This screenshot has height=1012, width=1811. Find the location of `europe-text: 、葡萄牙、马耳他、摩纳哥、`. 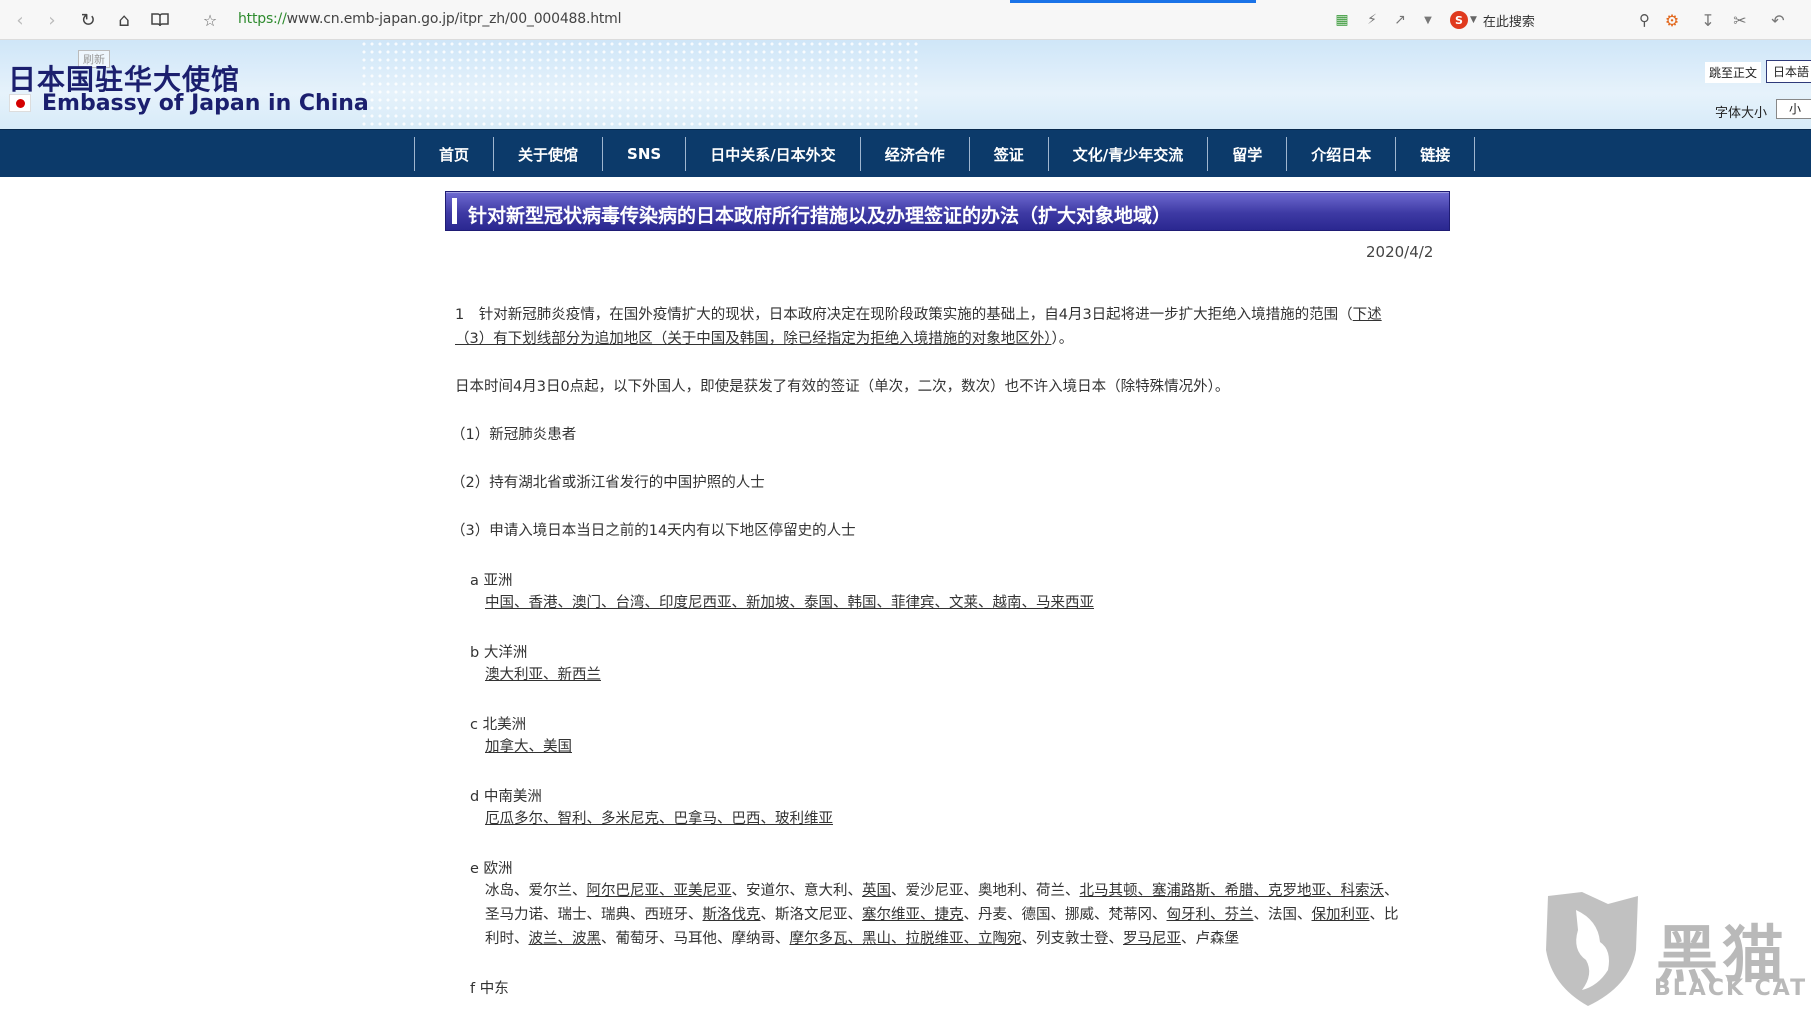

europe-text: 、葡萄牙、马耳他、摩纳哥、 is located at coordinates (695, 939).